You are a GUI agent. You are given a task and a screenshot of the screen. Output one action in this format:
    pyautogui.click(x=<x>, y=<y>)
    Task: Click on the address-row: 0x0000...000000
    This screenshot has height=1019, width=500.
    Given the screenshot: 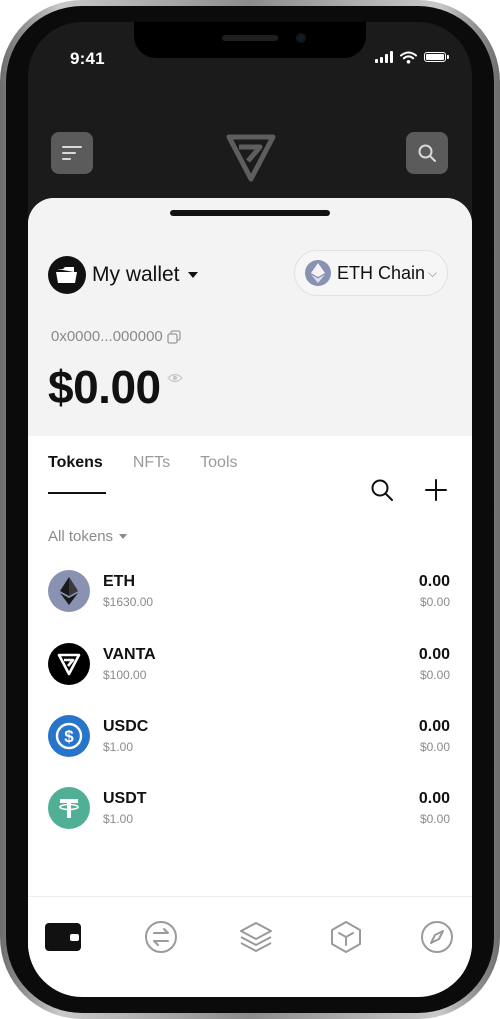 What is the action you would take?
    pyautogui.click(x=116, y=336)
    